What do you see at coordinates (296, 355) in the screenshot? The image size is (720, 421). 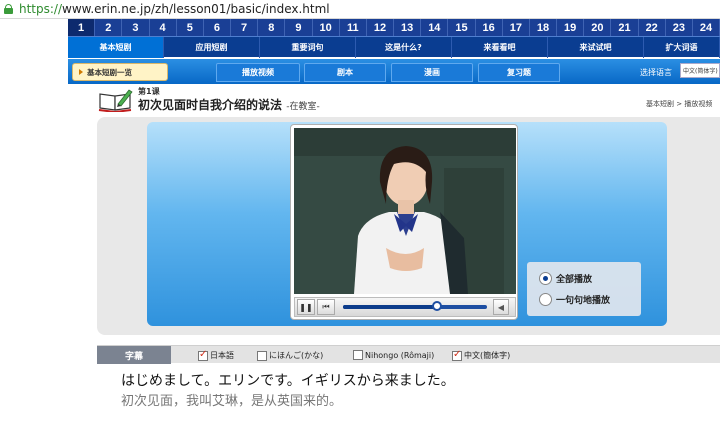 I see `kana-label: にほんご(かな)` at bounding box center [296, 355].